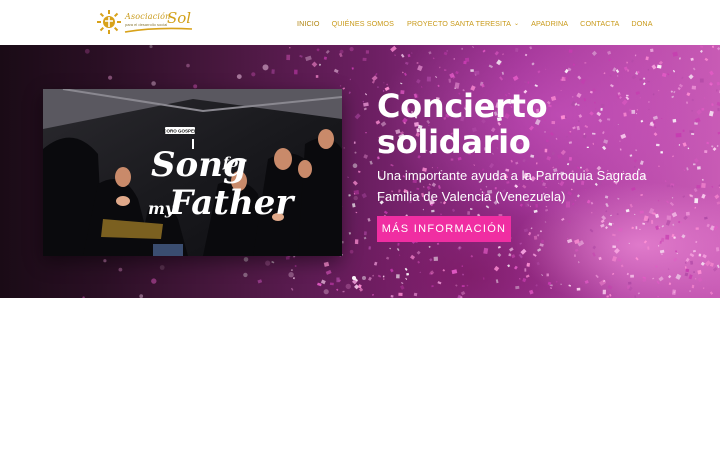 The image size is (720, 450). Describe the element at coordinates (179, 18) in the screenshot. I see `logo-big-text: Sol` at that location.